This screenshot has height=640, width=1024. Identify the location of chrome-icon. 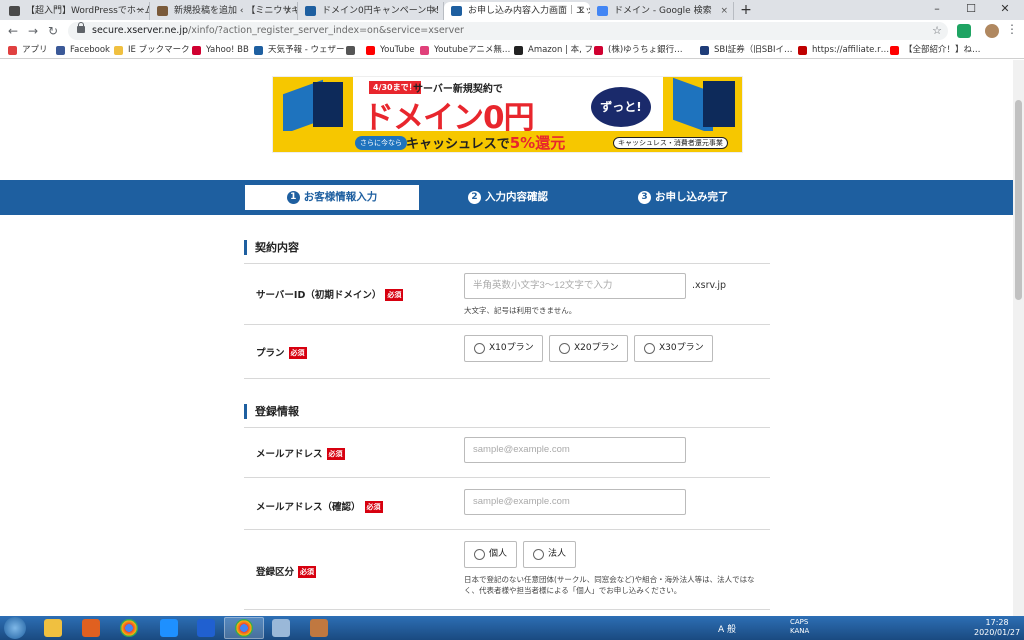
(129, 628).